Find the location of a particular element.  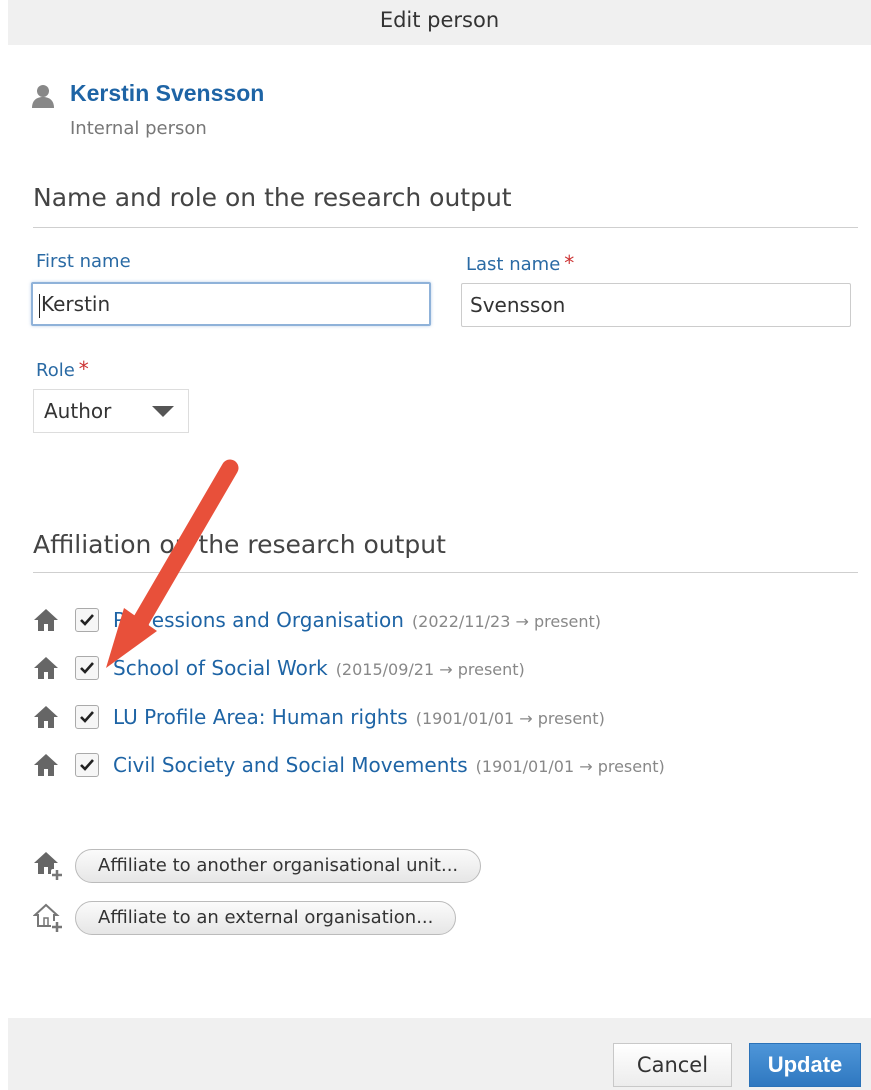

home-add-icon is located at coordinates (48, 866).